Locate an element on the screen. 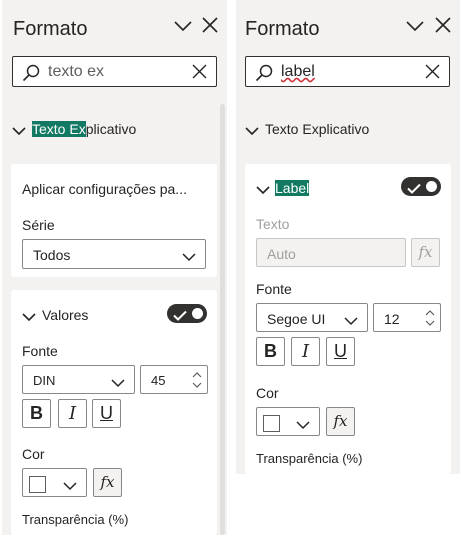 This screenshot has height=551, width=461. series-dropdown: Todos is located at coordinates (114, 254).